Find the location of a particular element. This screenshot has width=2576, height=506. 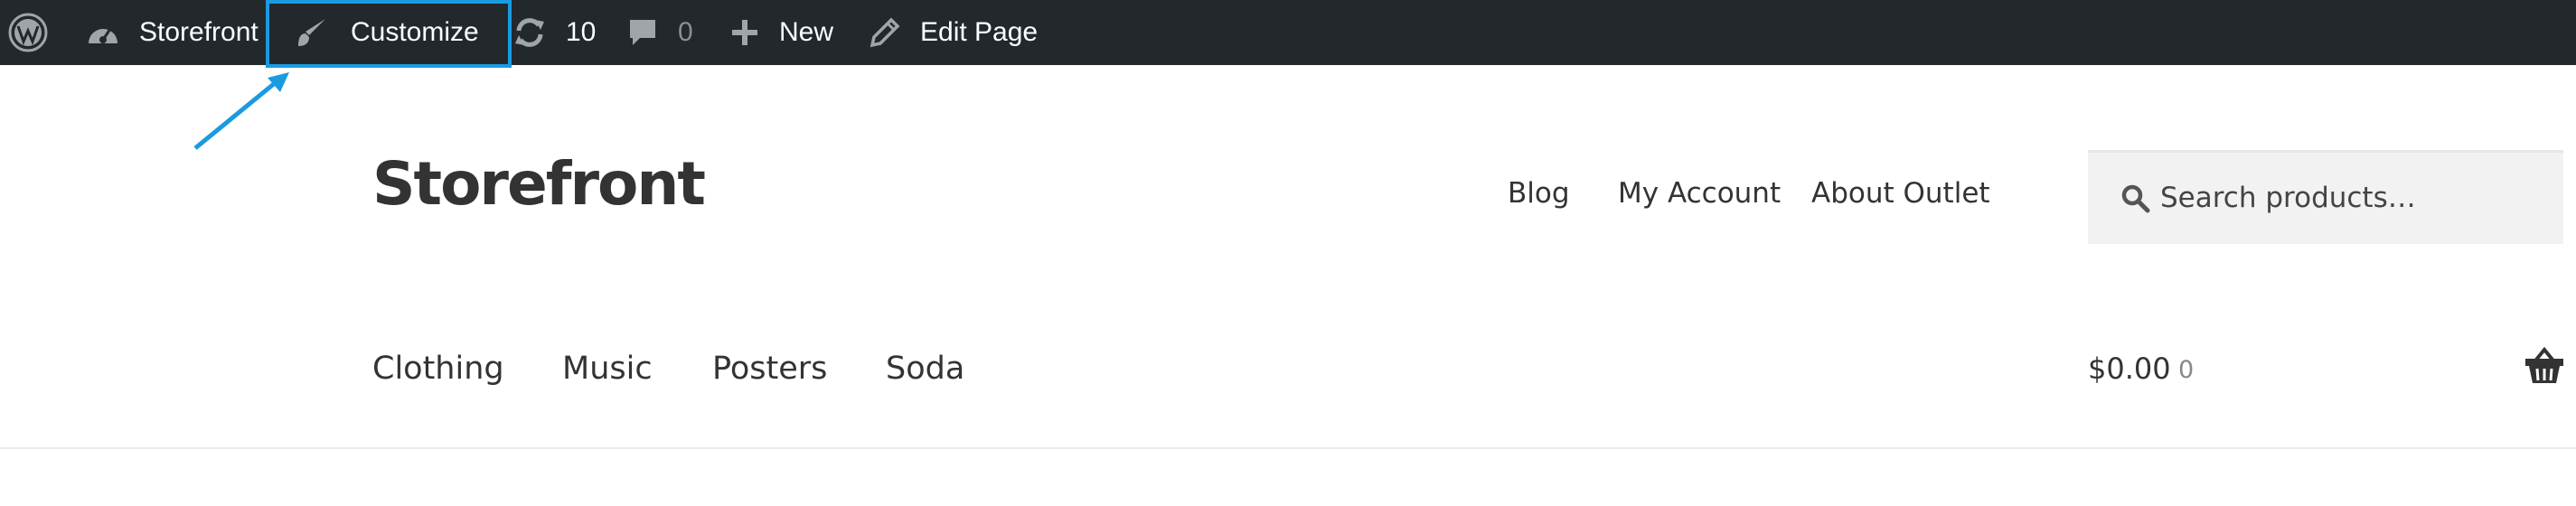

category-music: Music is located at coordinates (608, 369).